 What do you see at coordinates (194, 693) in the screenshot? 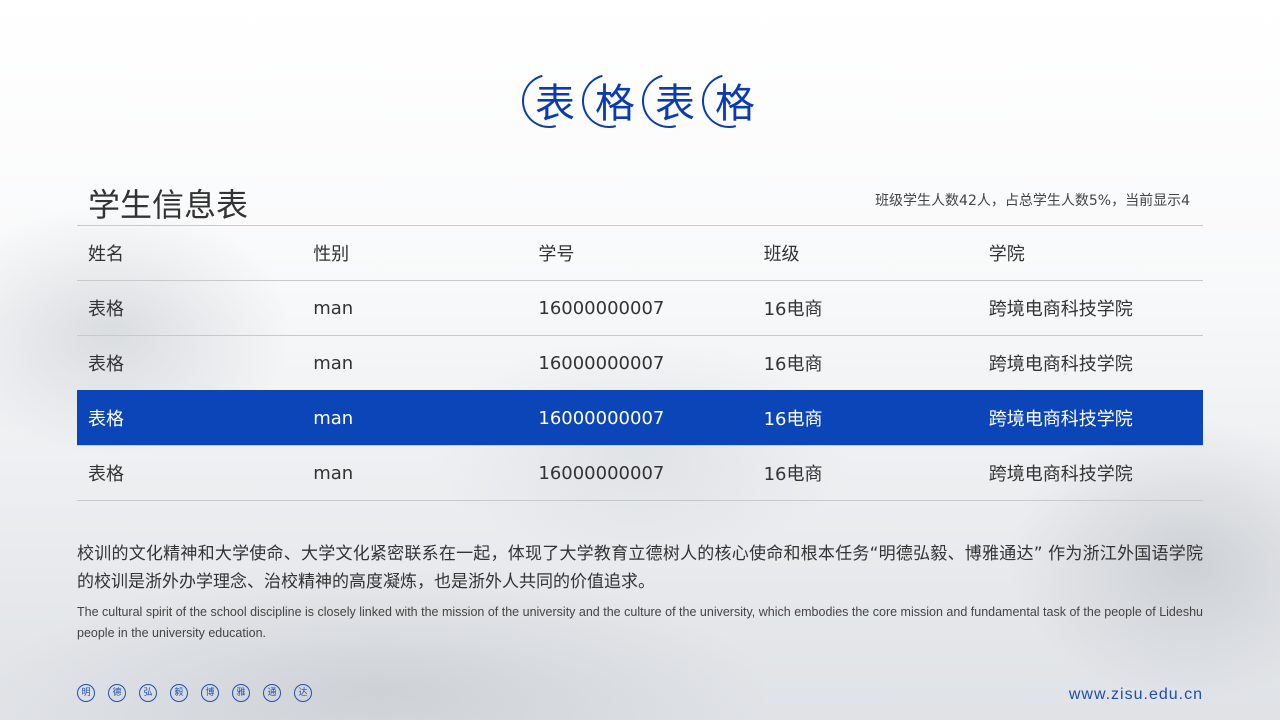
I see `motto-badges: 明 德 弘 毅 博 雅 通 达` at bounding box center [194, 693].